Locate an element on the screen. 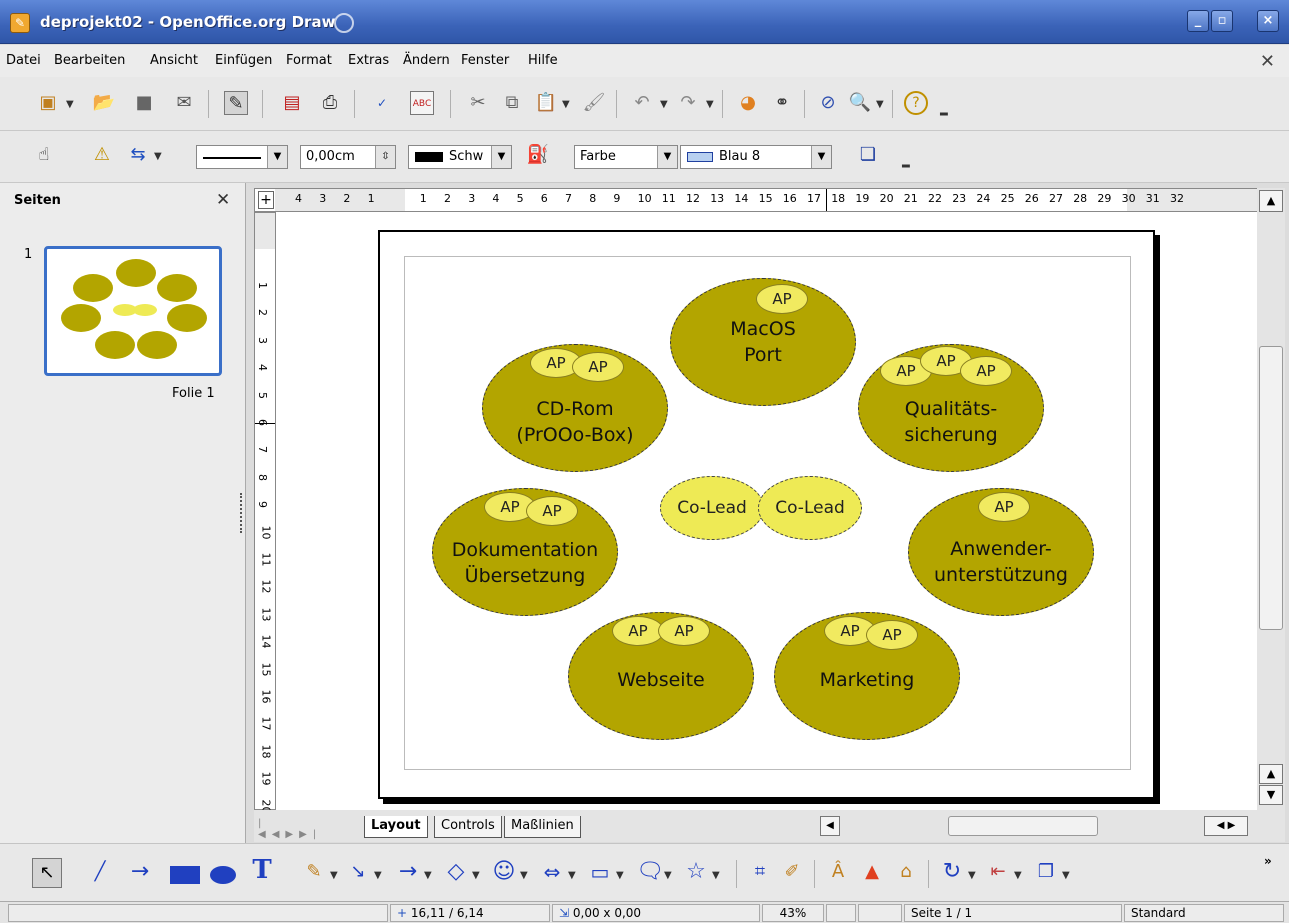 Image resolution: width=1289 pixels, height=923 pixels. fontwork-icon: Â is located at coordinates (838, 872).